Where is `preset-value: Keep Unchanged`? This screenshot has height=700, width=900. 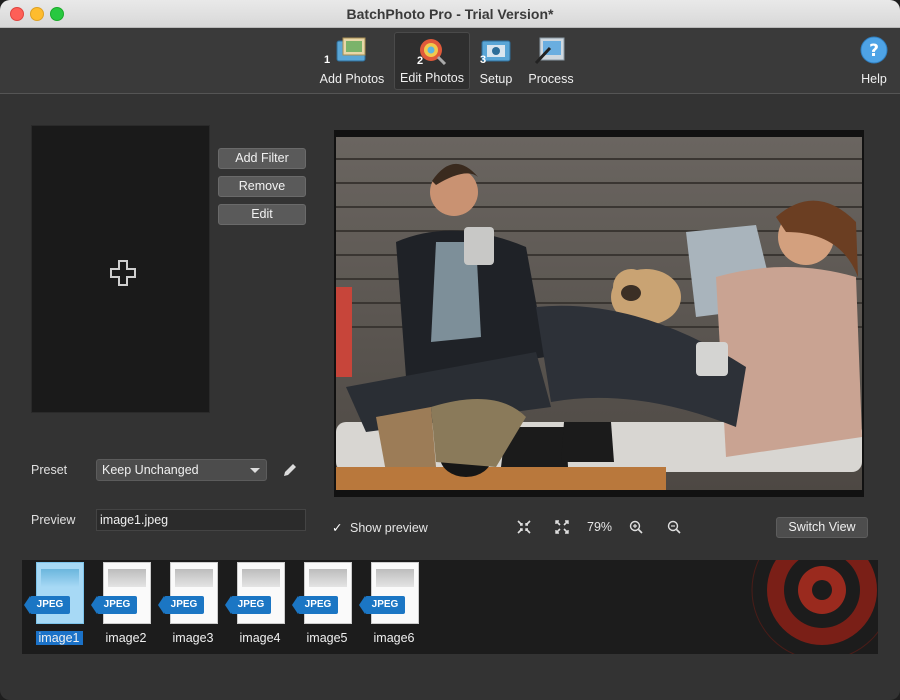 preset-value: Keep Unchanged is located at coordinates (150, 470).